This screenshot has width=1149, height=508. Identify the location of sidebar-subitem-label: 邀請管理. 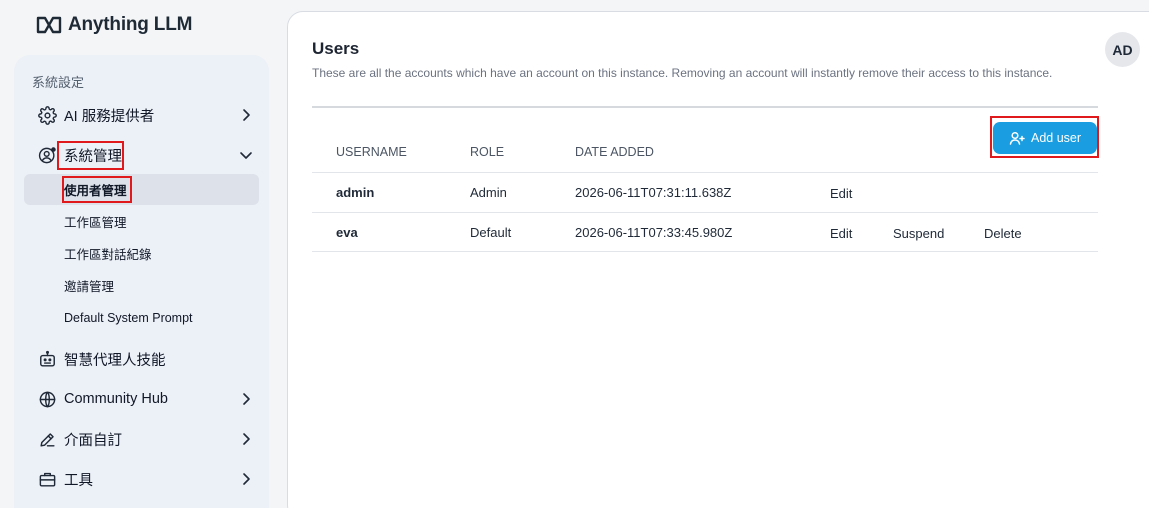
(89, 287).